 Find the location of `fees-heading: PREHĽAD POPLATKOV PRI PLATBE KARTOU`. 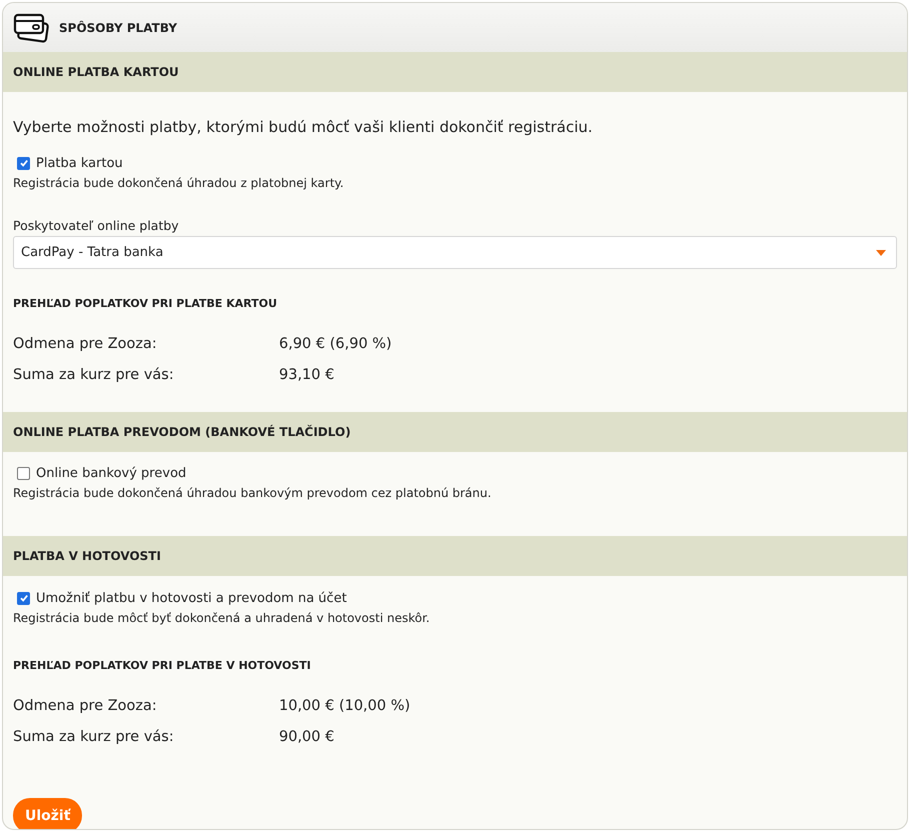

fees-heading: PREHĽAD POPLATKOV PRI PLATBE KARTOU is located at coordinates (145, 303).